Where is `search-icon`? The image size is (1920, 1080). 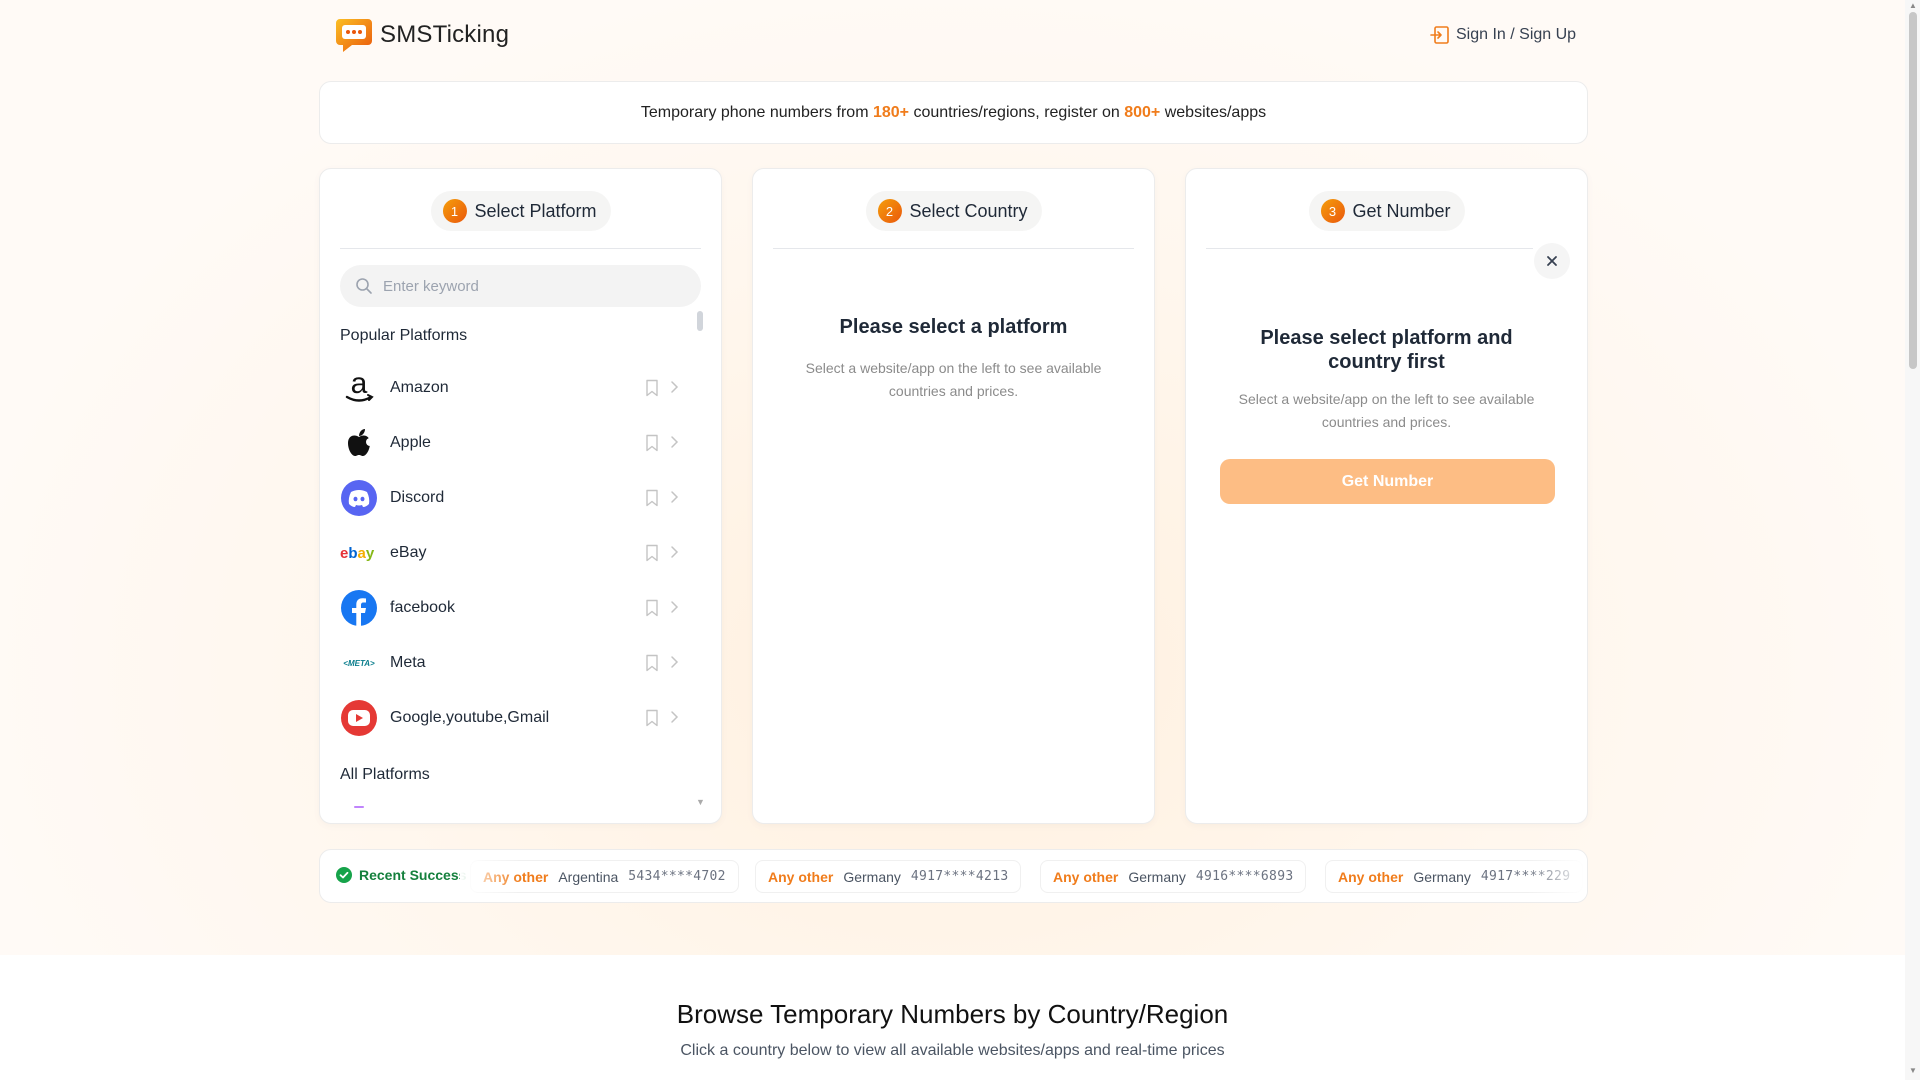
search-icon is located at coordinates (364, 286).